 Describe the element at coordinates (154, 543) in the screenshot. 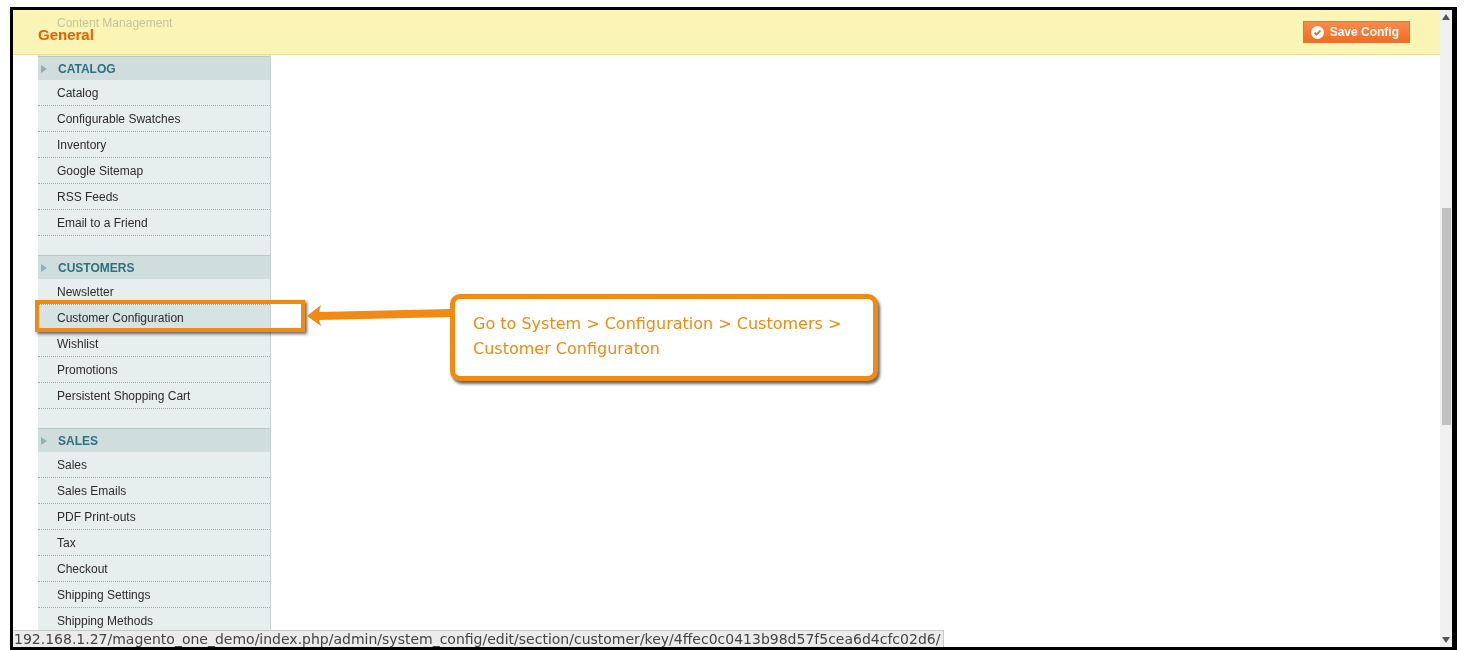

I see `sidebar-item: Tax` at that location.